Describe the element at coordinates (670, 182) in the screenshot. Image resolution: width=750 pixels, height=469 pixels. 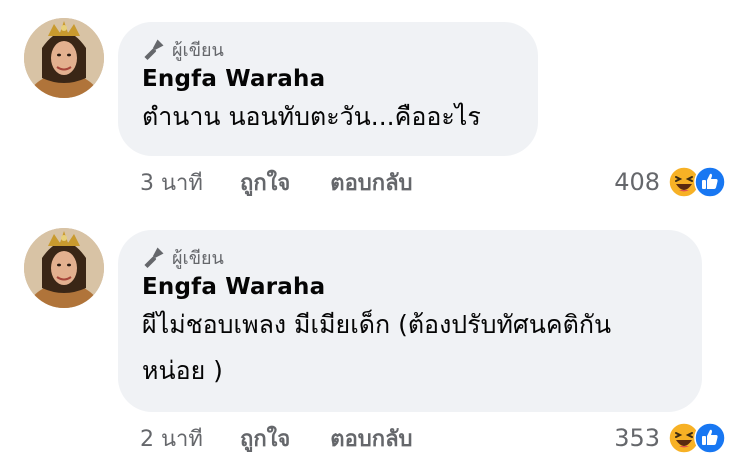
I see `reaction-summary: 408` at that location.